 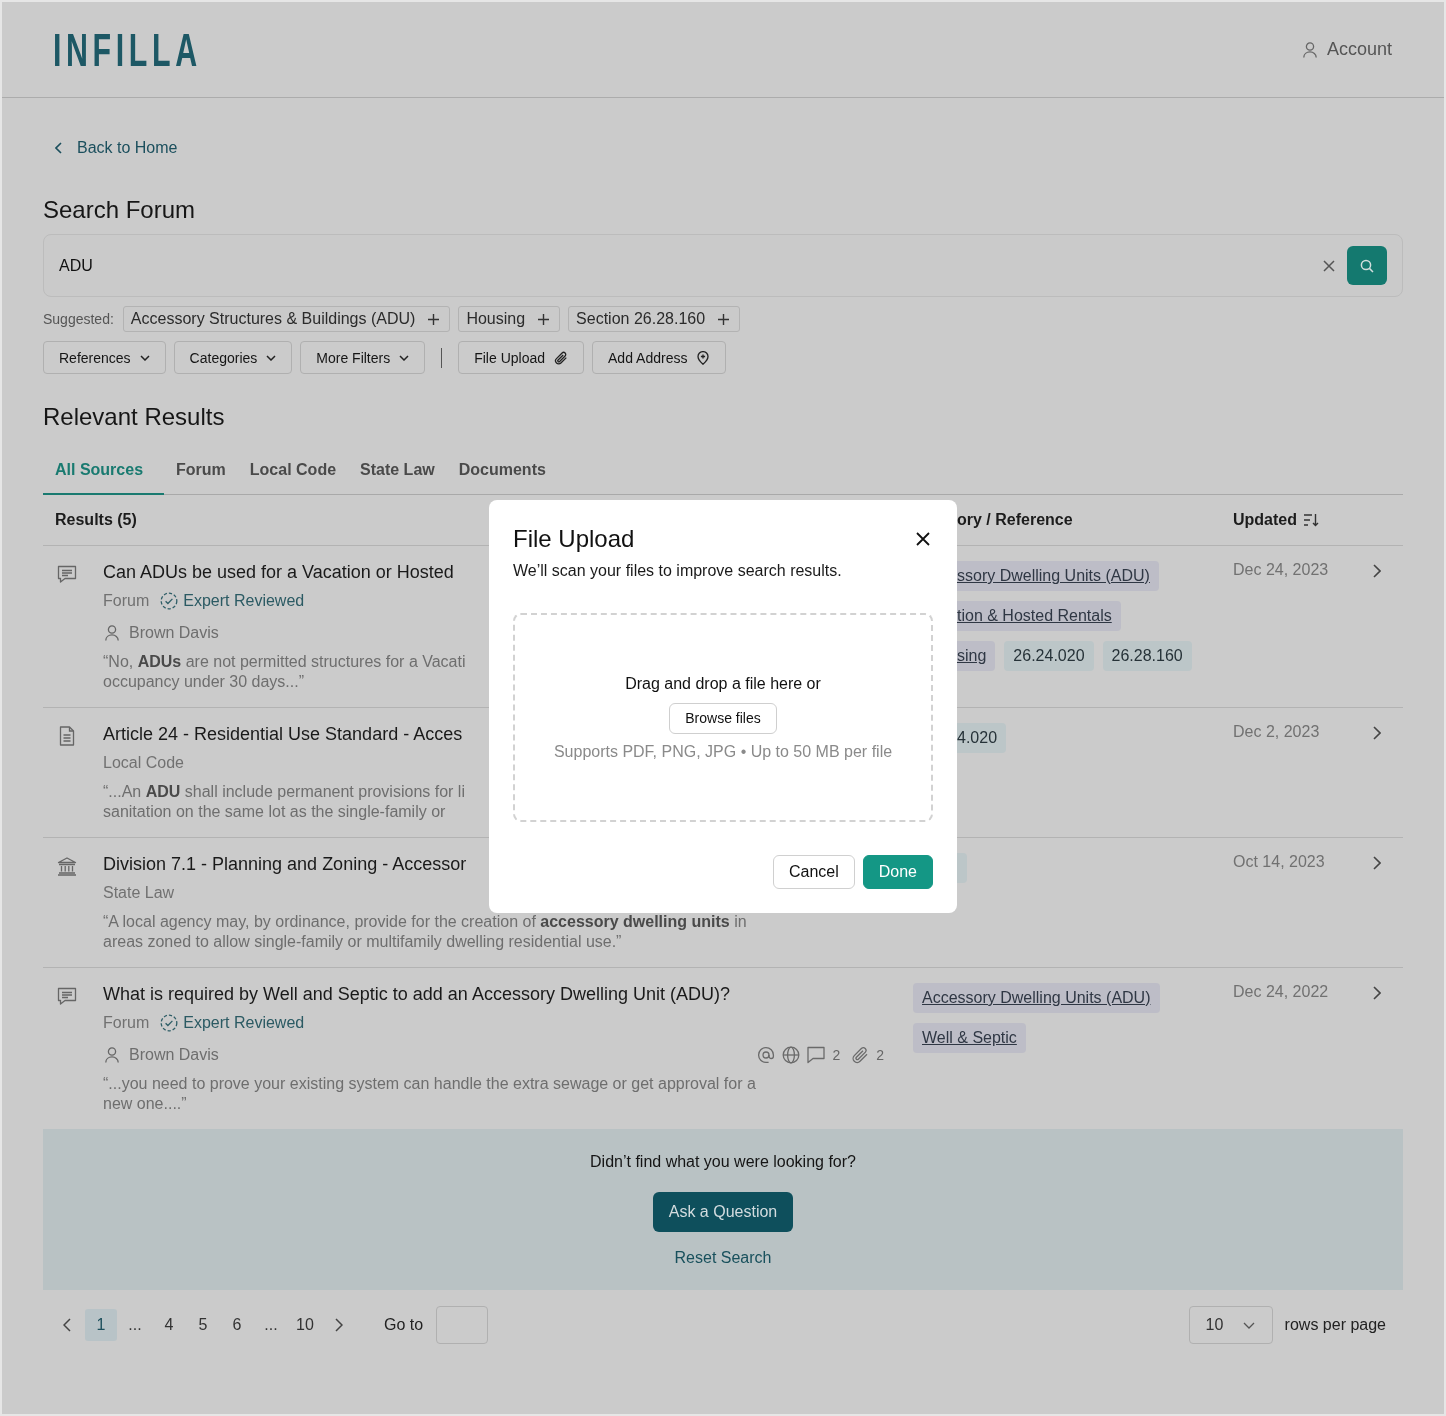 What do you see at coordinates (654, 319) in the screenshot?
I see `suggestion-chip: Section 26.28.160` at bounding box center [654, 319].